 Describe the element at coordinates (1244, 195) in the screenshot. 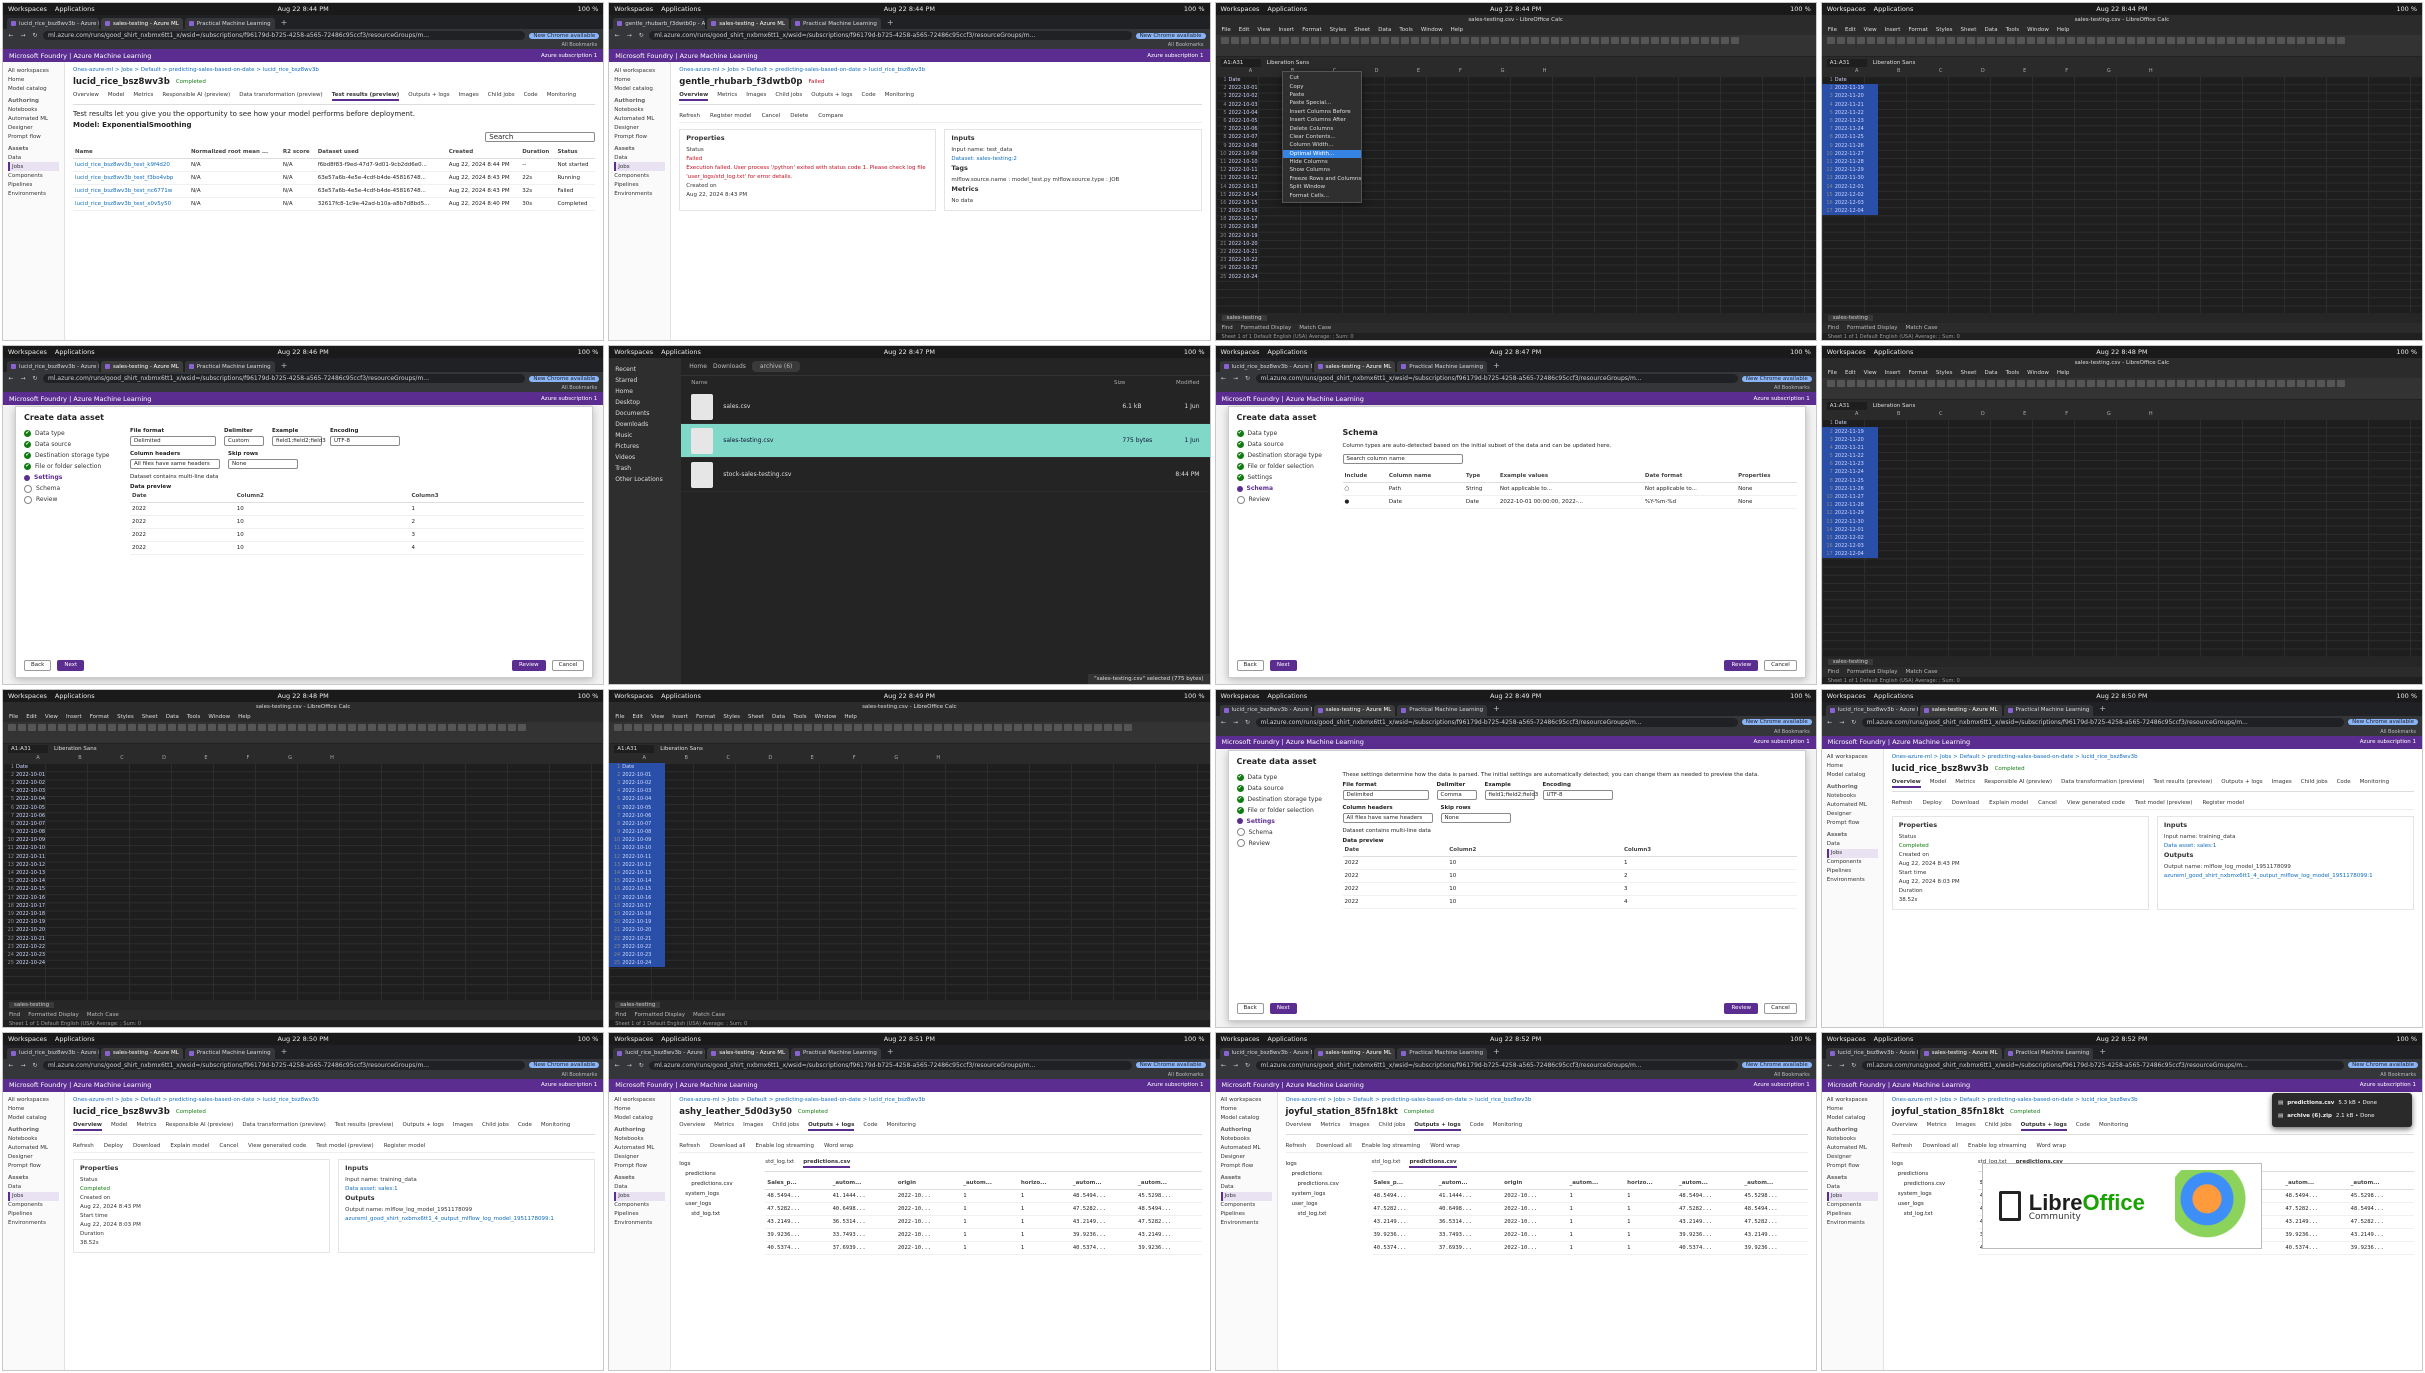

I see `cell: 15 2022-10-14` at that location.